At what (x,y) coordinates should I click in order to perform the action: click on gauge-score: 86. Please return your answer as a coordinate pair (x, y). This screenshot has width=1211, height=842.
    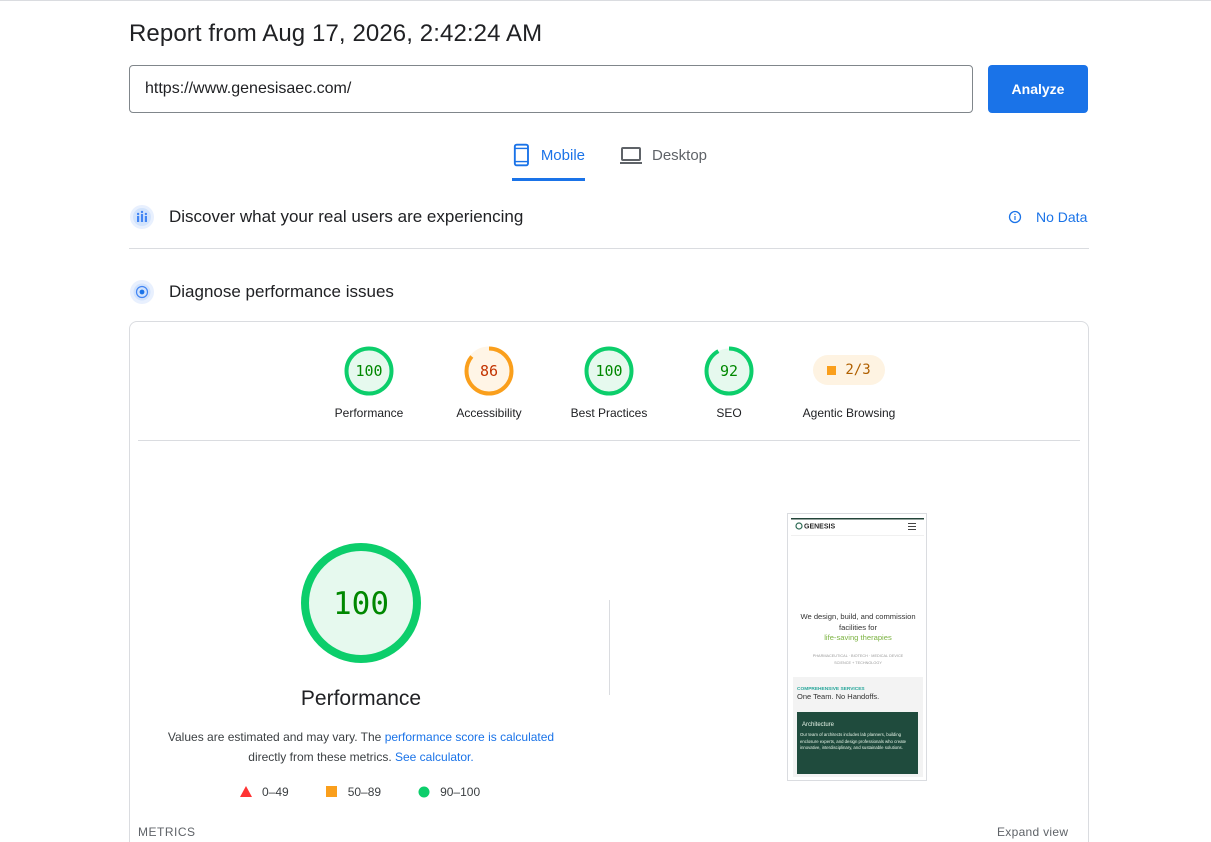
    Looking at the image, I should click on (489, 371).